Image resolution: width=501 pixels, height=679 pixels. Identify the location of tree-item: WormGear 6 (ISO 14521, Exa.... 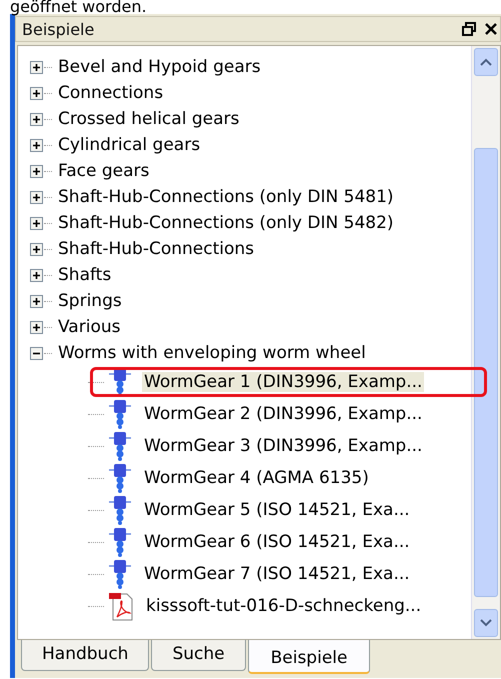
(277, 542).